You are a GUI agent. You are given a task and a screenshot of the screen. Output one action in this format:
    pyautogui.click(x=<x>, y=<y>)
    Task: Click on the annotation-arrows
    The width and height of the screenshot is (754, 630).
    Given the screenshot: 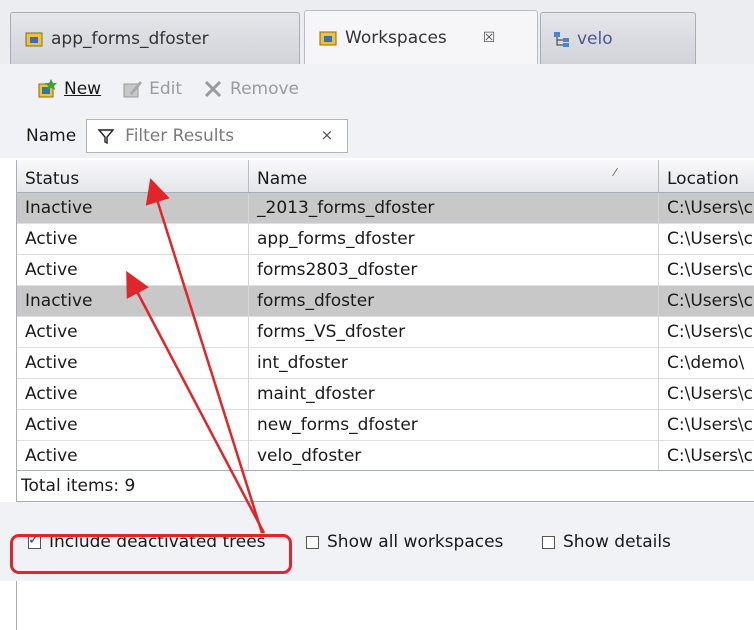 What is the action you would take?
    pyautogui.click(x=196, y=356)
    